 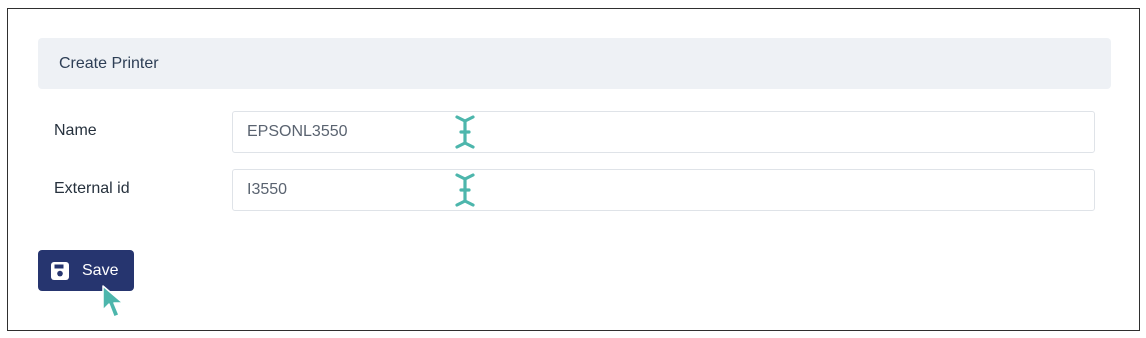 I want to click on external-id-input, so click(x=663, y=190).